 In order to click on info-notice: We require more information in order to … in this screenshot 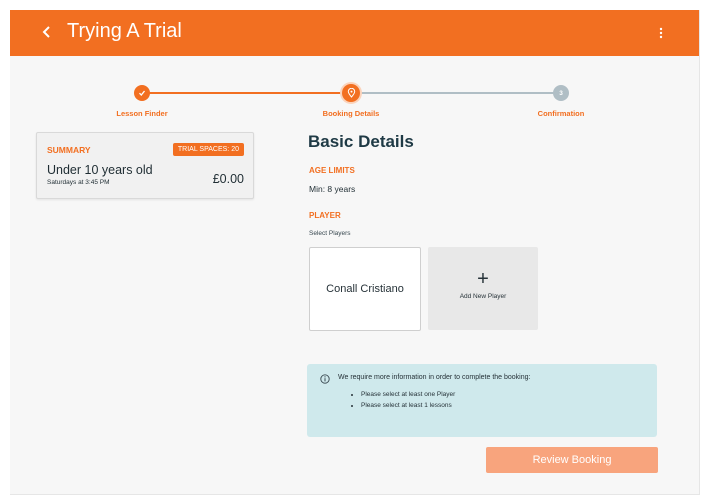, I will do `click(482, 400)`.